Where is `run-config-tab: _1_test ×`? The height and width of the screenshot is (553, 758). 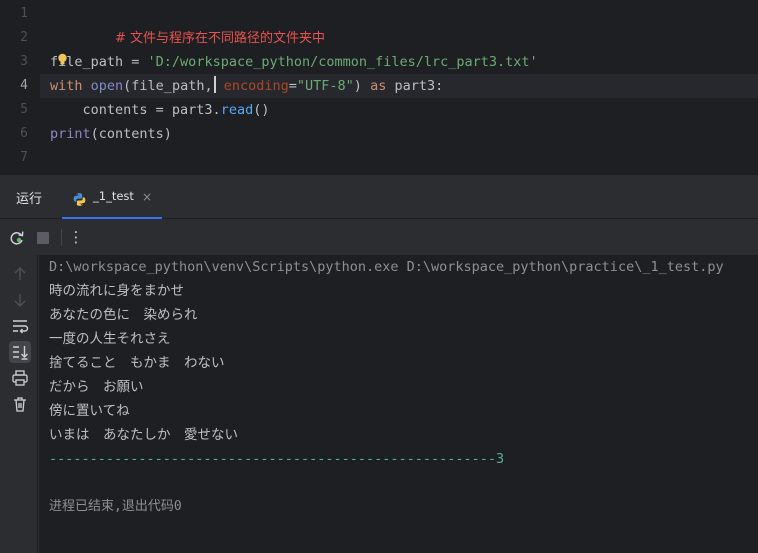 run-config-tab: _1_test × is located at coordinates (112, 201).